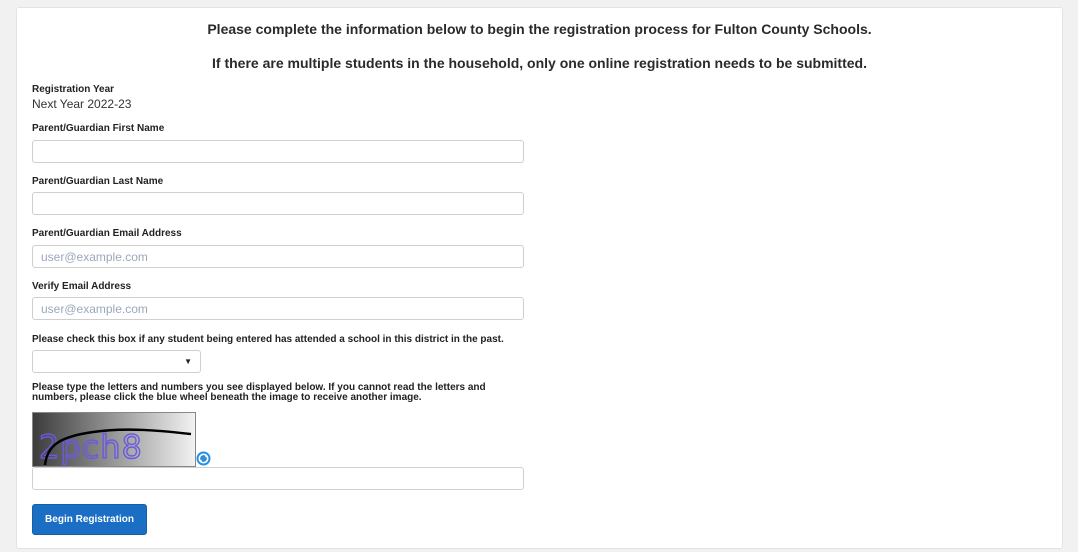  I want to click on verify-email-label: Verify Email Address, so click(82, 286).